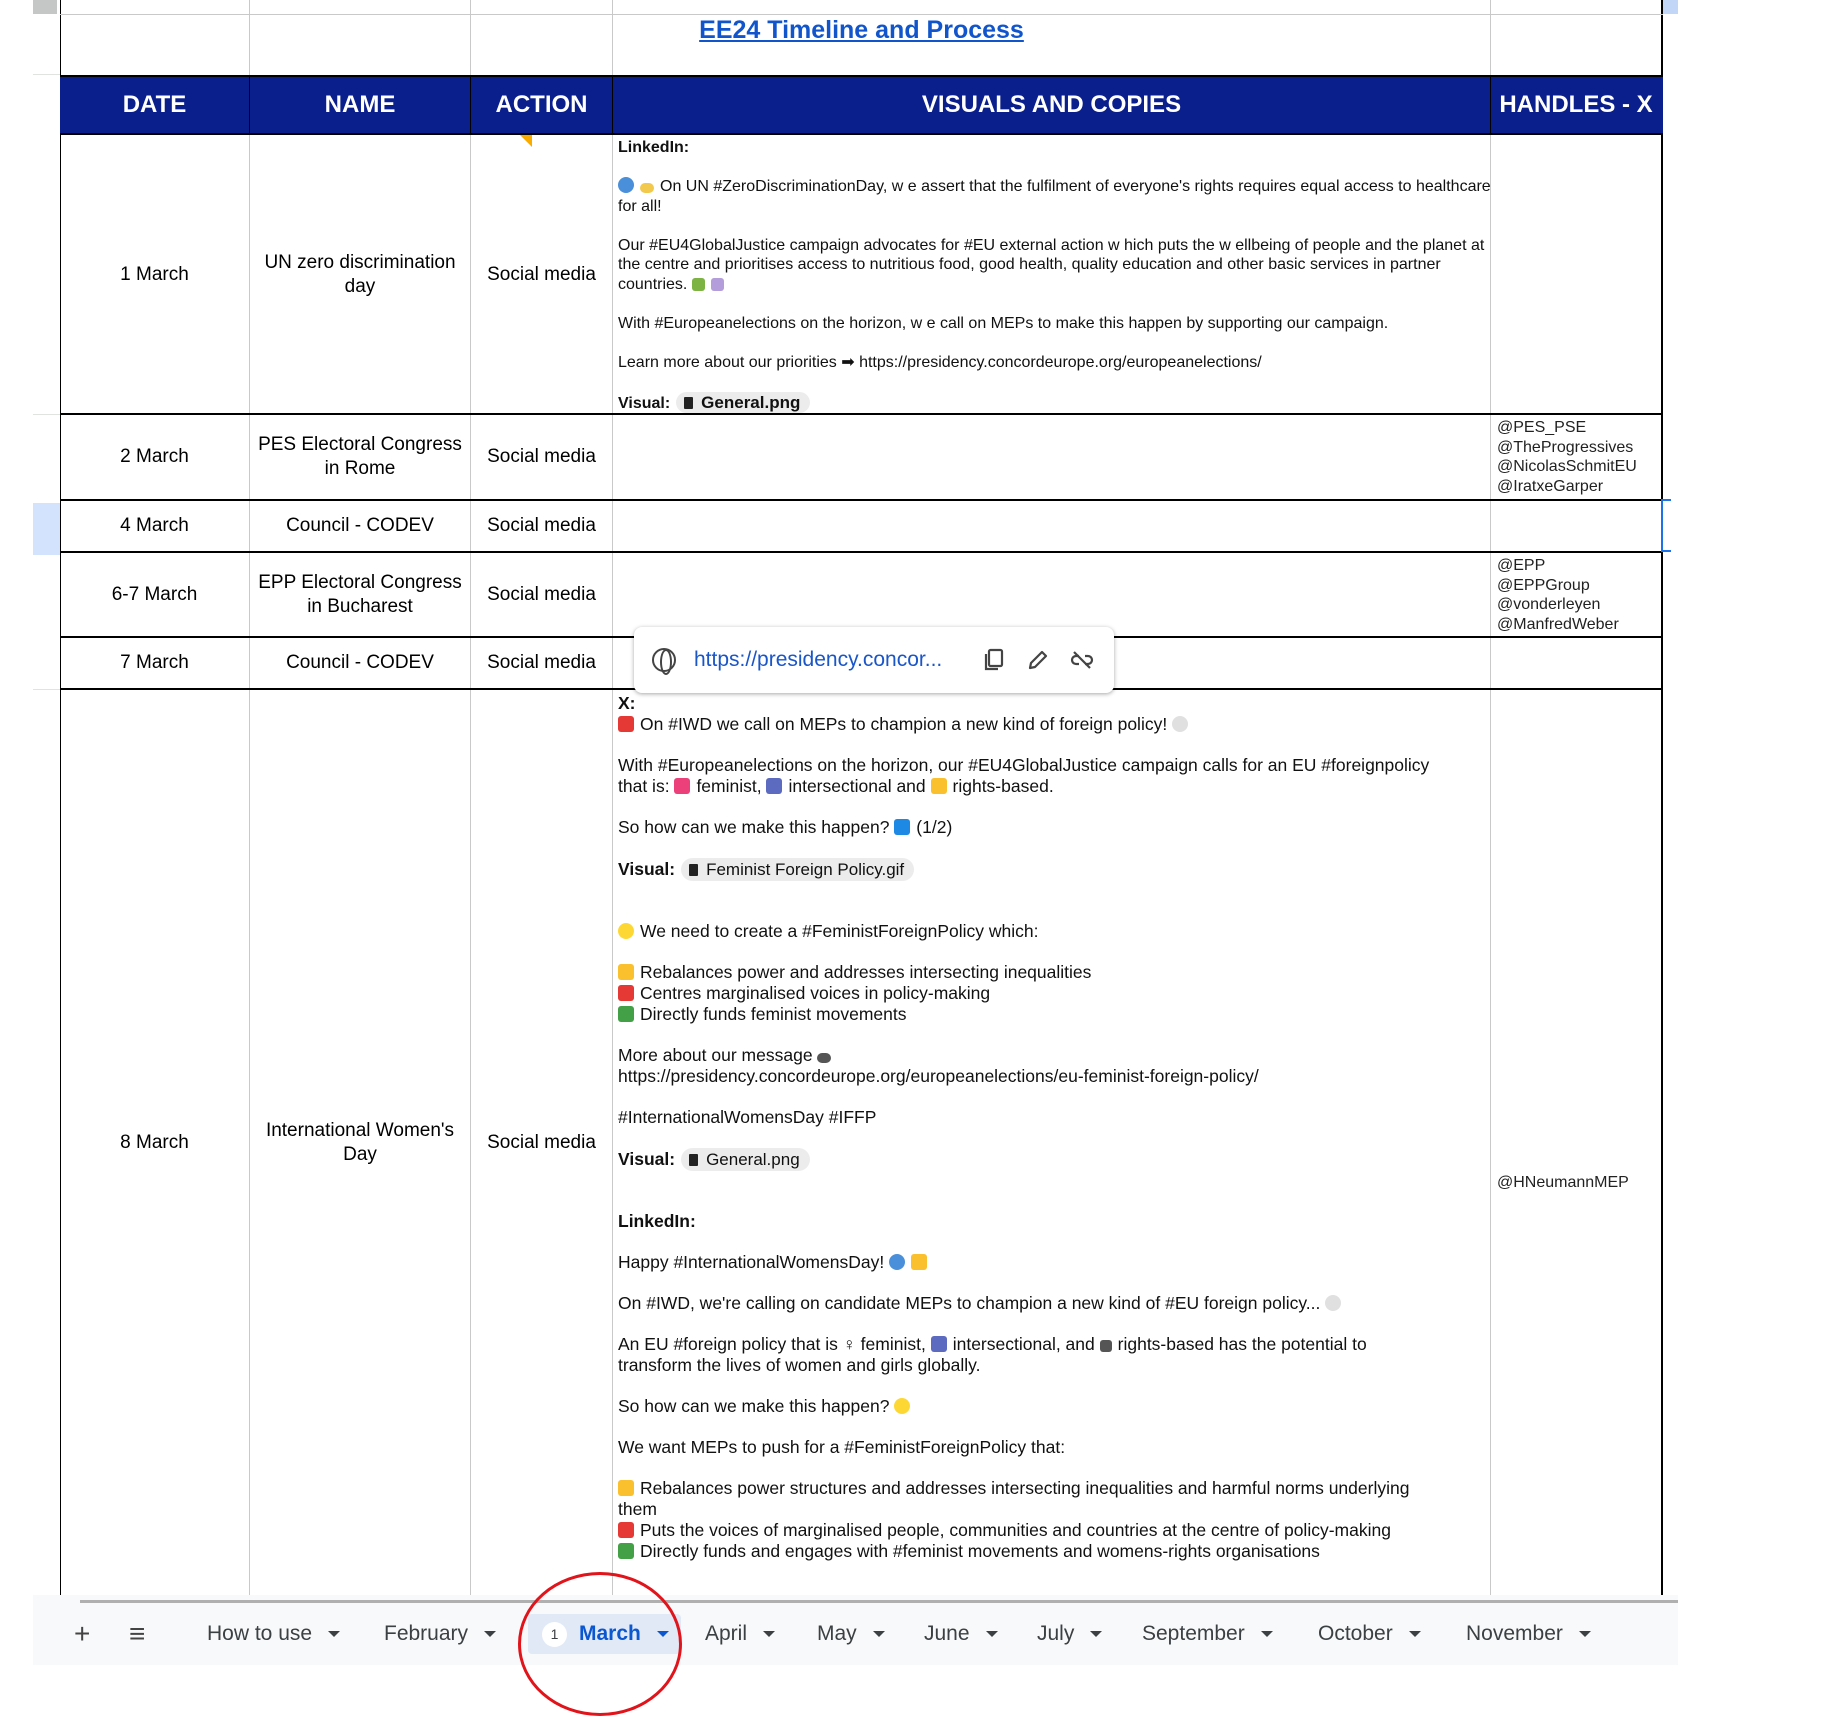 The width and height of the screenshot is (1835, 1718). Describe the element at coordinates (919, 1262) in the screenshot. I see `flexed-biceps-emoji-icon` at that location.